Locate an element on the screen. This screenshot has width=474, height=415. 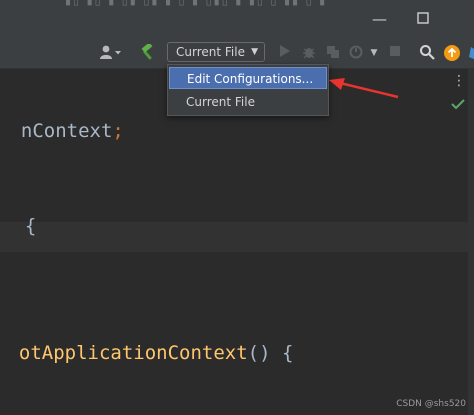
annotation-arrow is located at coordinates (364, 88).